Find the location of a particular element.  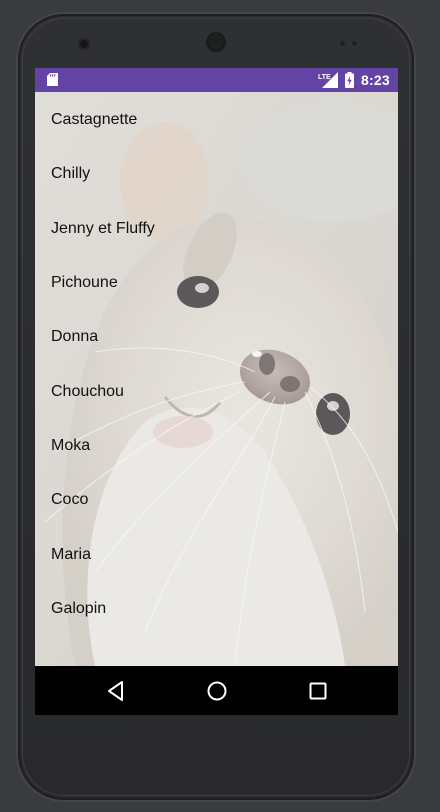

recents-square-icon is located at coordinates (318, 691).